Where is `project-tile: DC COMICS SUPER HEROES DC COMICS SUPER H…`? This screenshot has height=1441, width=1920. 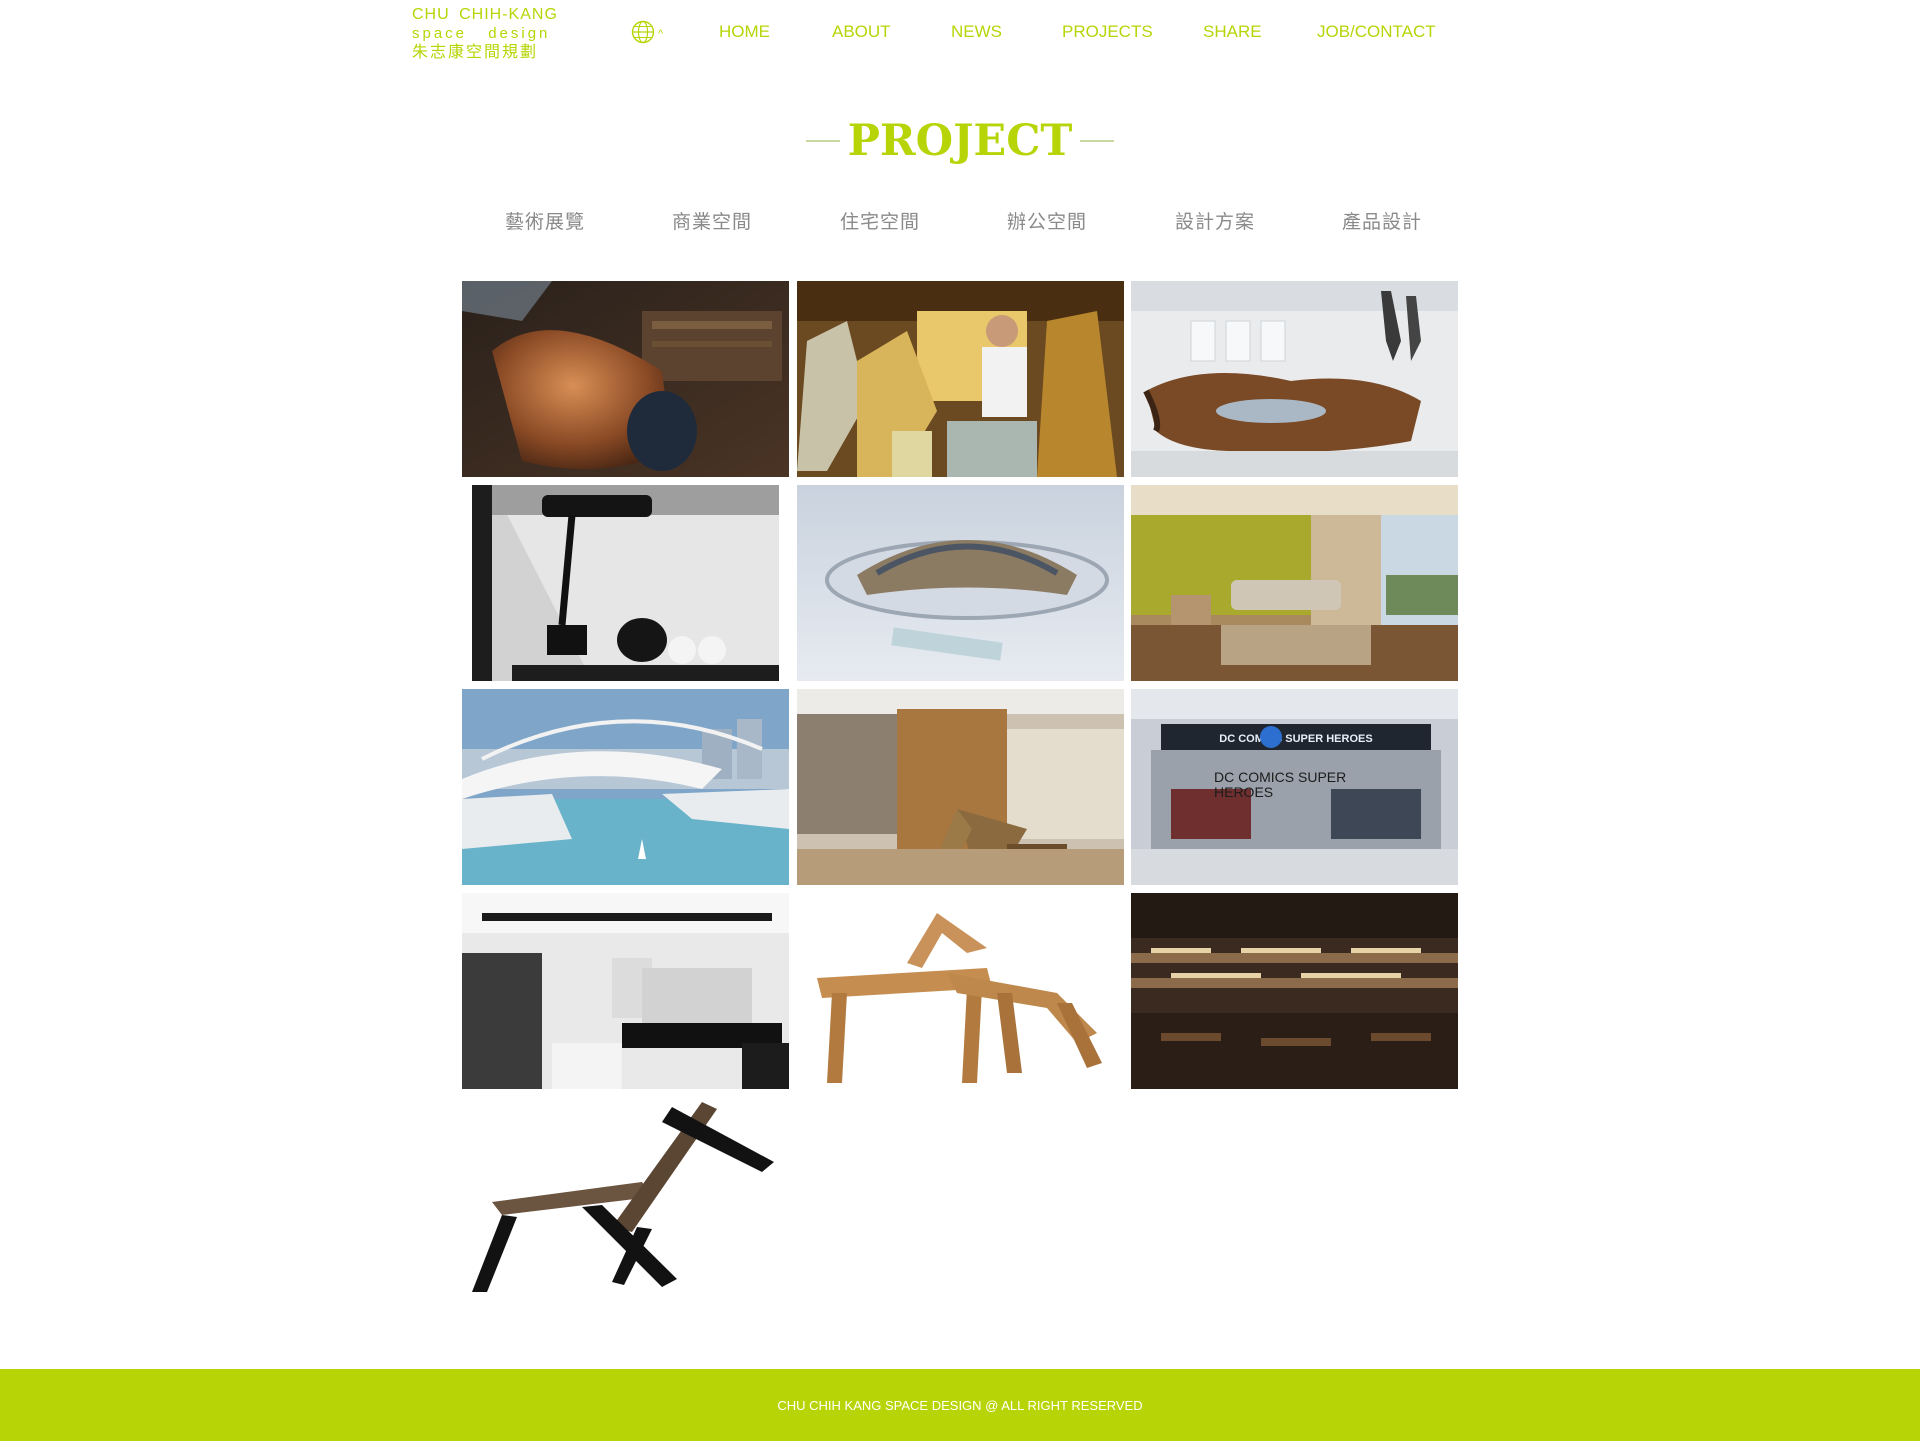 project-tile: DC COMICS SUPER HEROES DC COMICS SUPER H… is located at coordinates (1294, 787).